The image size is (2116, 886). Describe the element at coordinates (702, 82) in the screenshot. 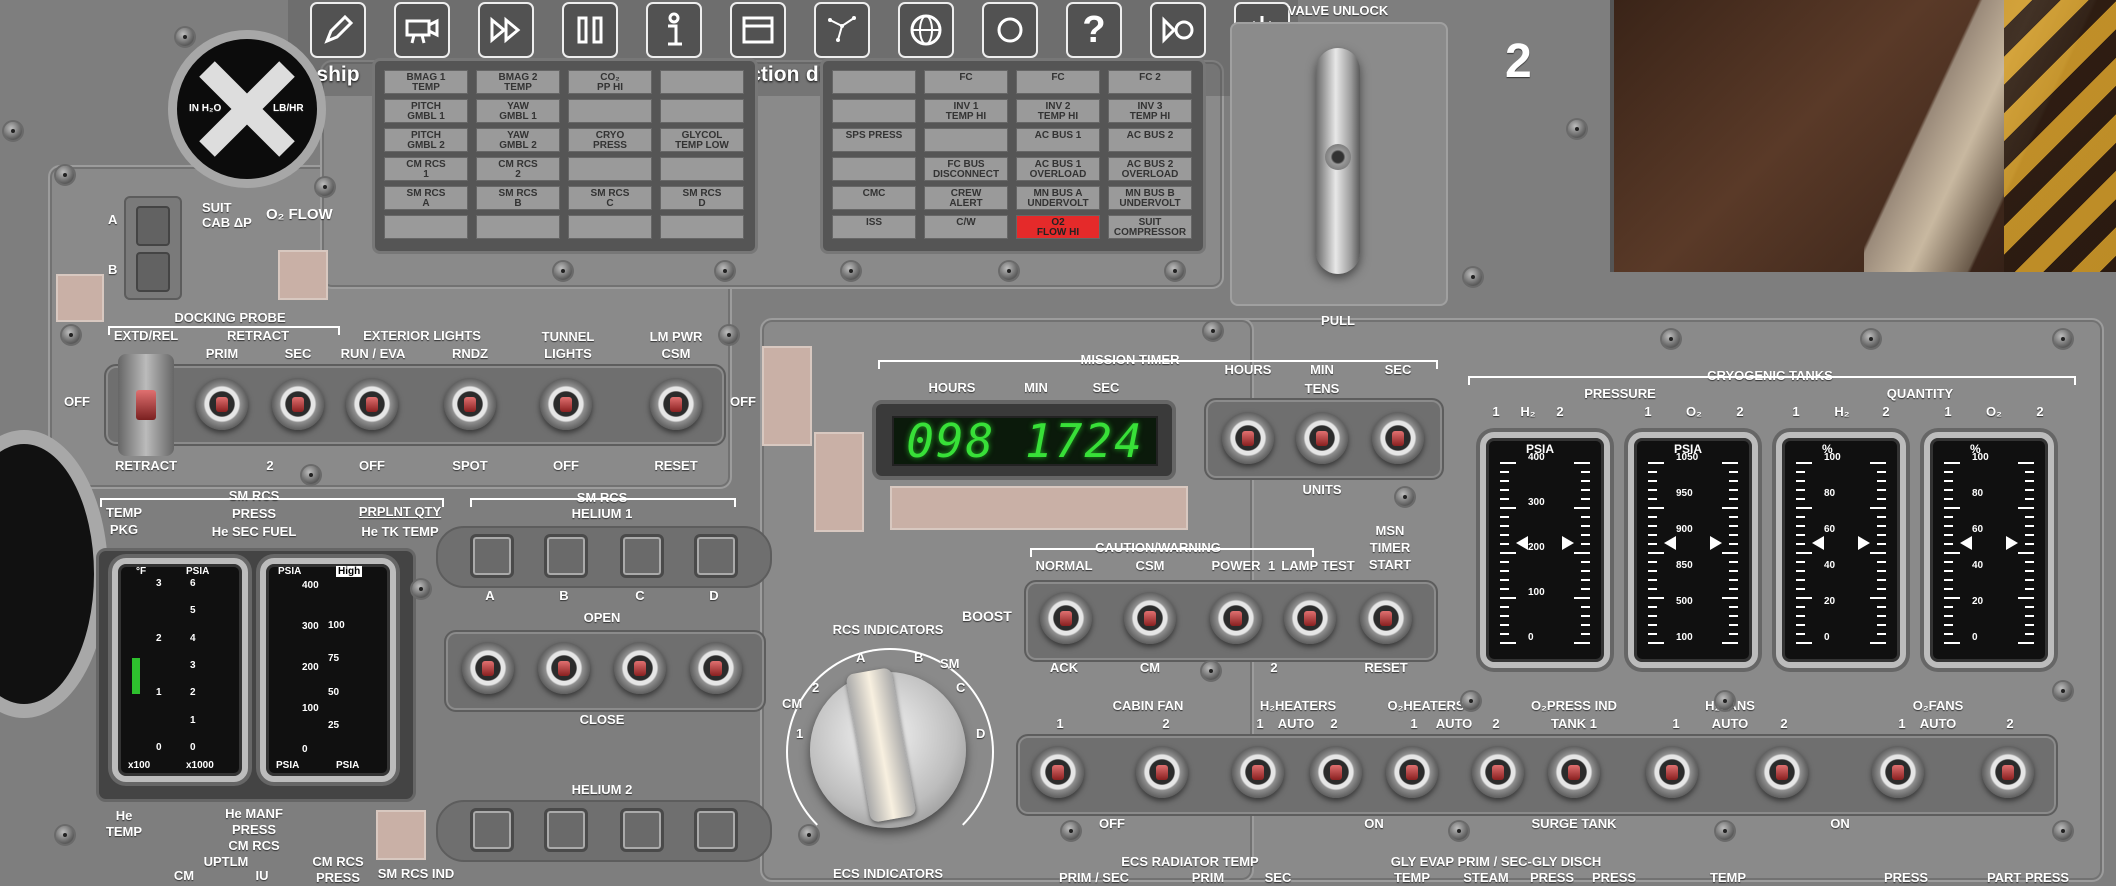

I see `cw-left-light` at that location.